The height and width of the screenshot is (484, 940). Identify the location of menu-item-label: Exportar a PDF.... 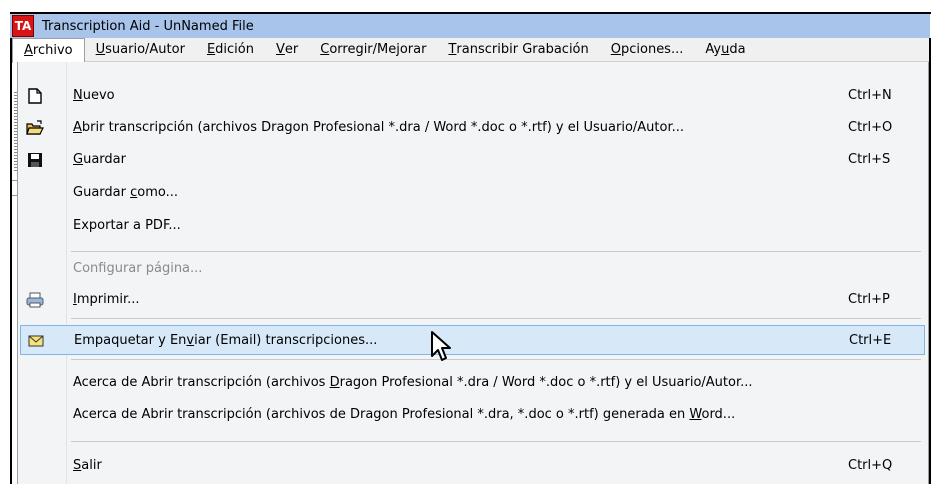
(127, 225).